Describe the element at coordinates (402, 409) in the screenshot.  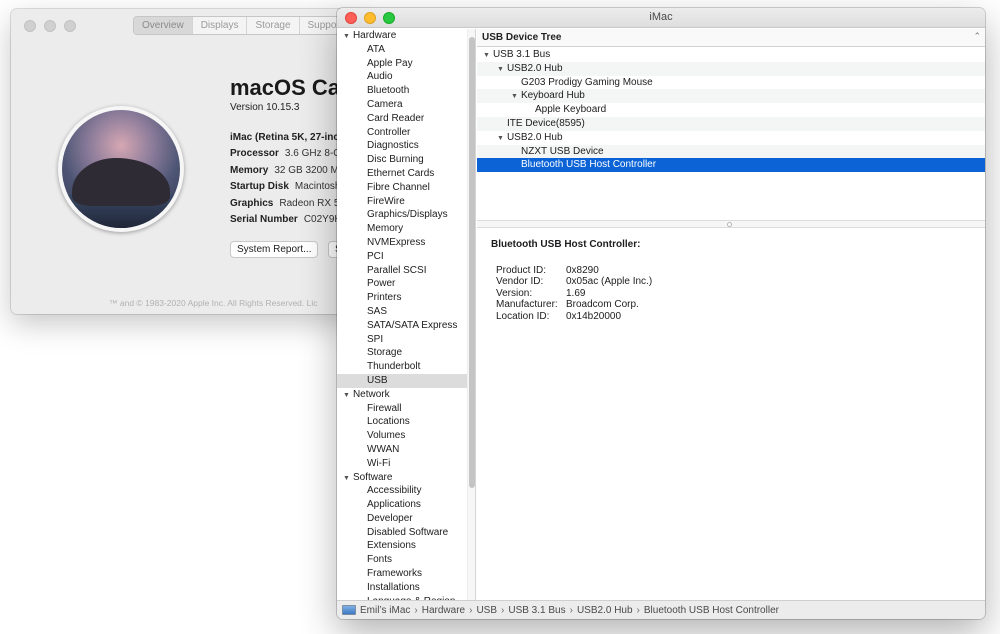
I see `sidebar-item: Firewall` at that location.